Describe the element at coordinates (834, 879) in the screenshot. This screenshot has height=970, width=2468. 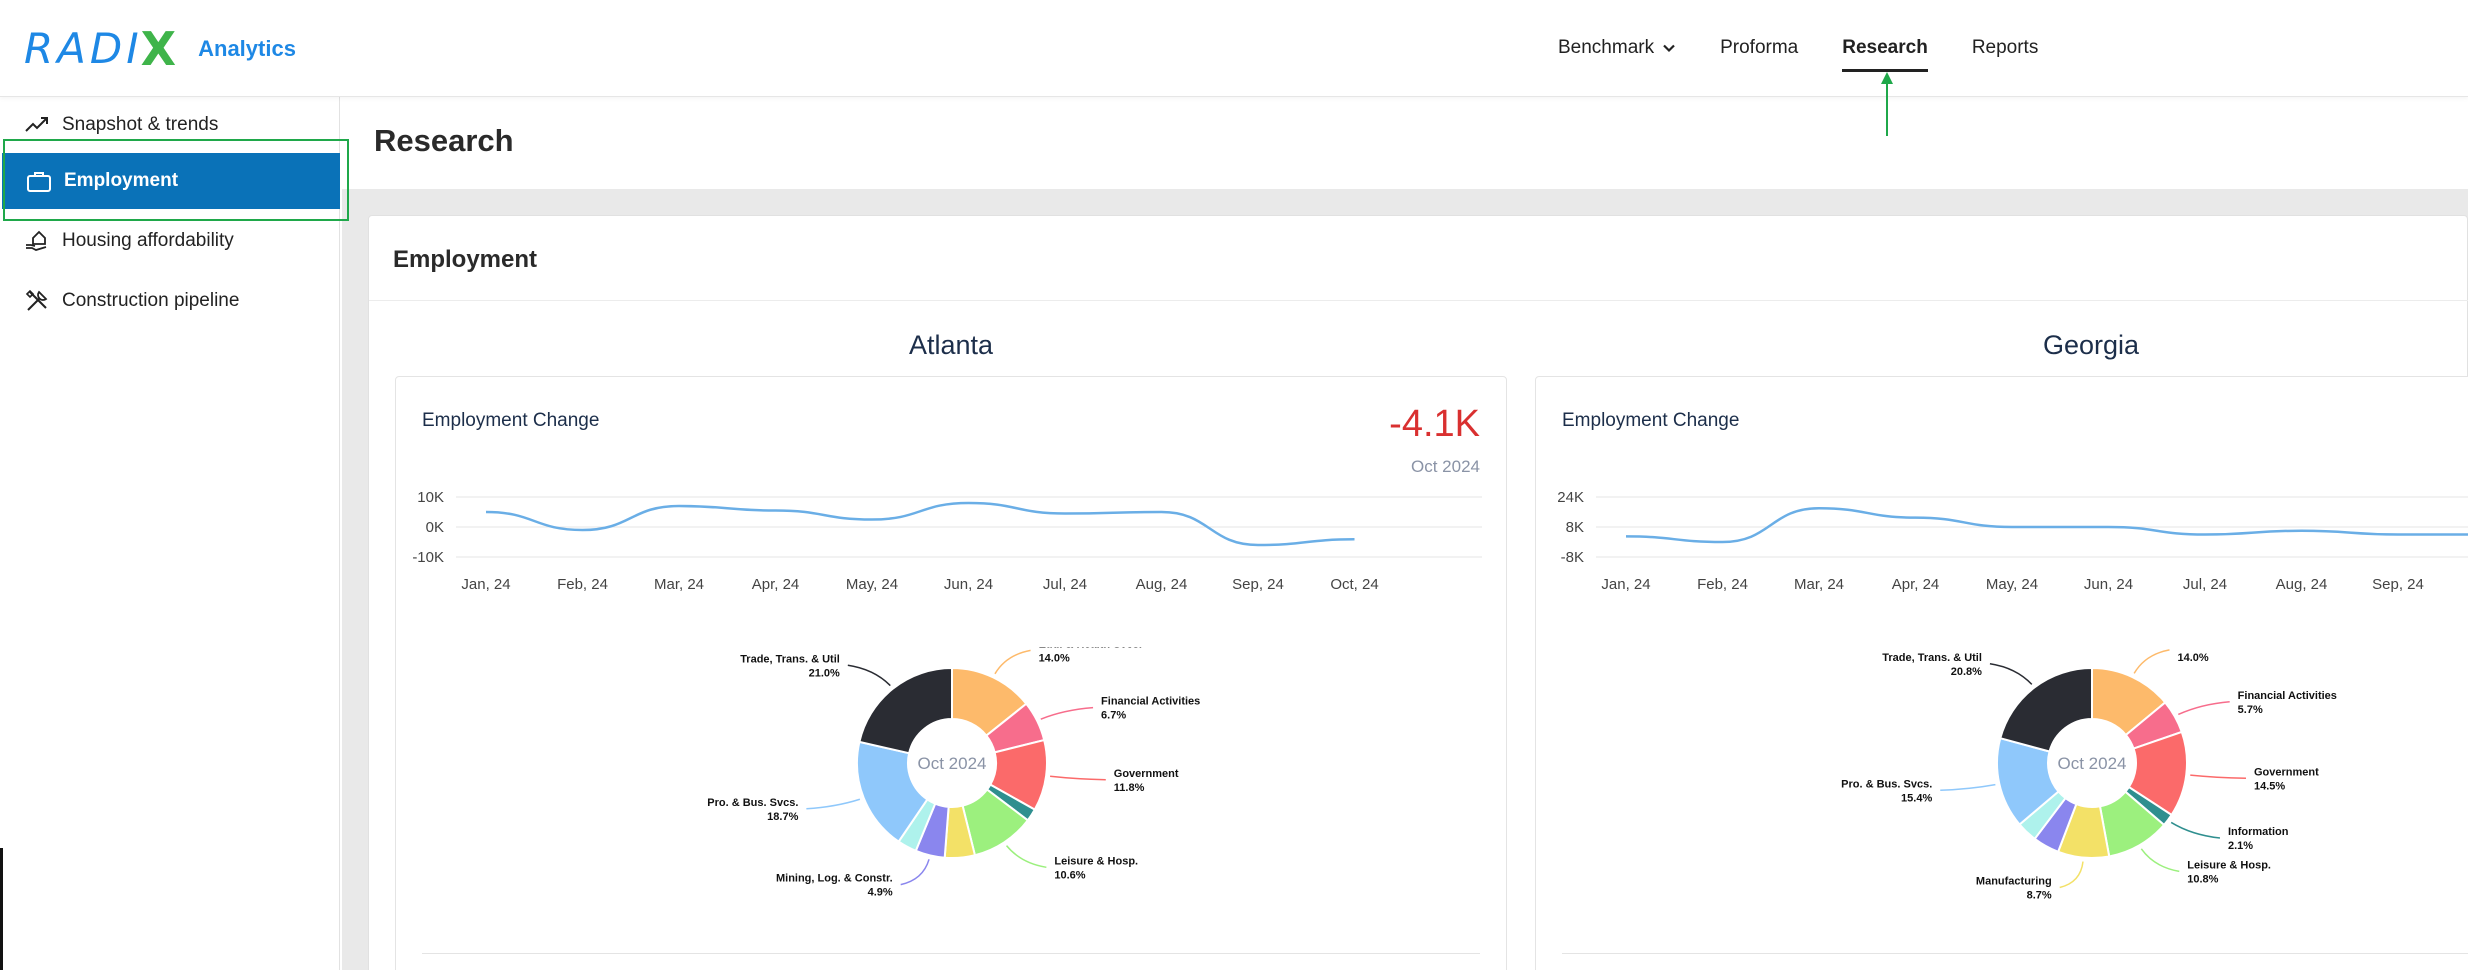
I see `slice-label-name: Mining, Log. & Constr.` at that location.